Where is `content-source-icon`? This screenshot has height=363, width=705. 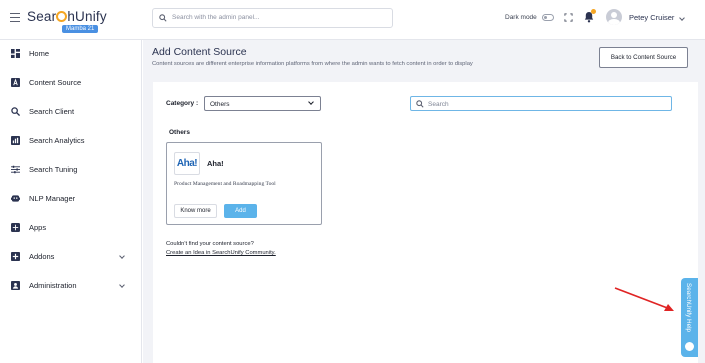
content-source-icon is located at coordinates (15, 82).